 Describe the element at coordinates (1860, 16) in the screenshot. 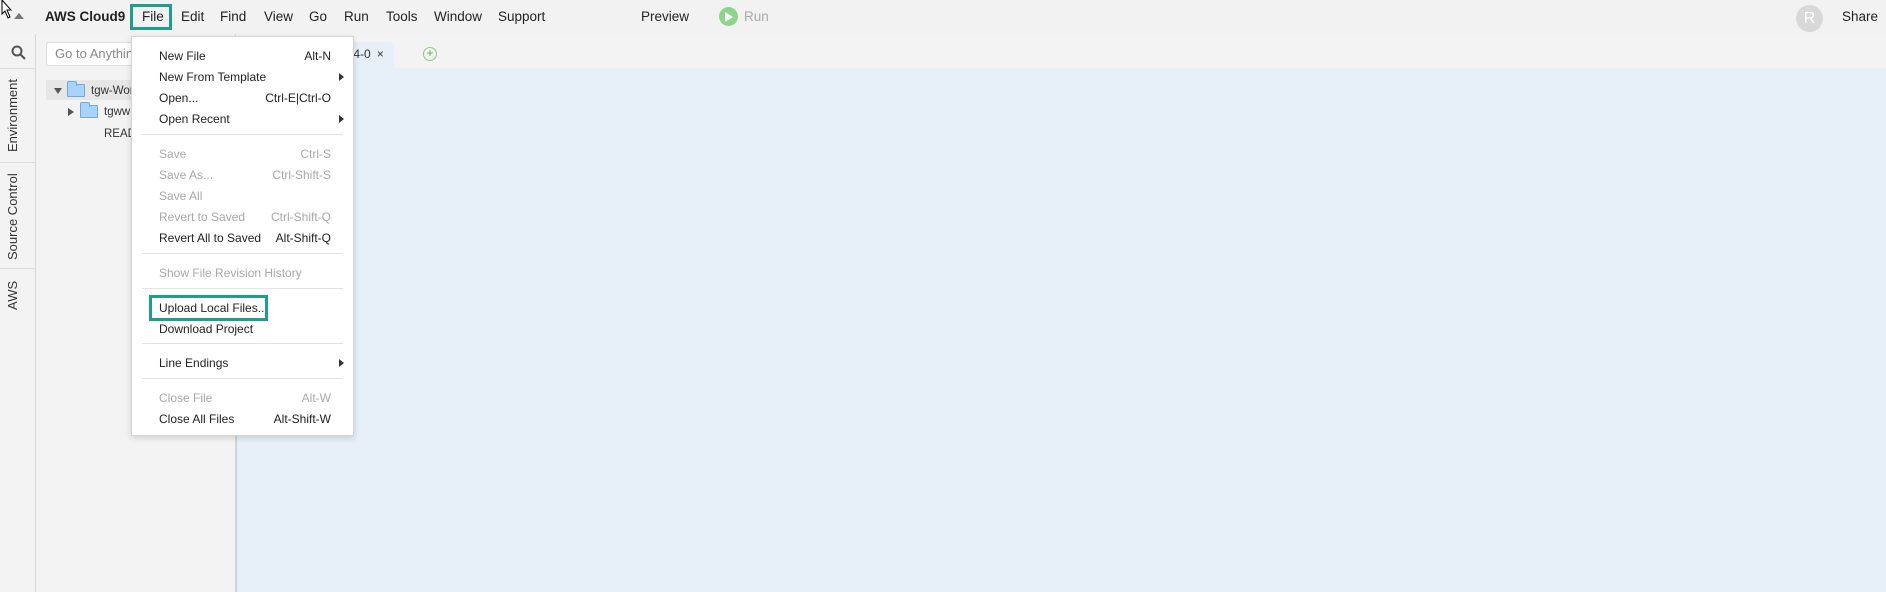

I see `share-button: Share` at that location.